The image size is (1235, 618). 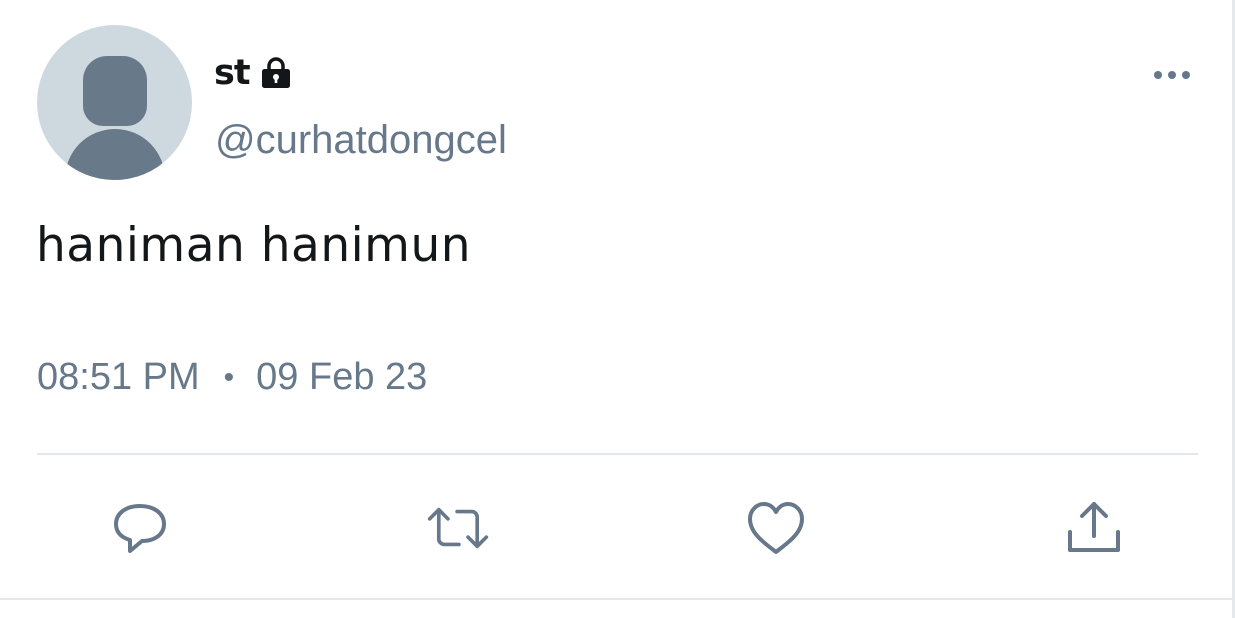 I want to click on tweet-text: haniman hanimun, so click(x=254, y=245).